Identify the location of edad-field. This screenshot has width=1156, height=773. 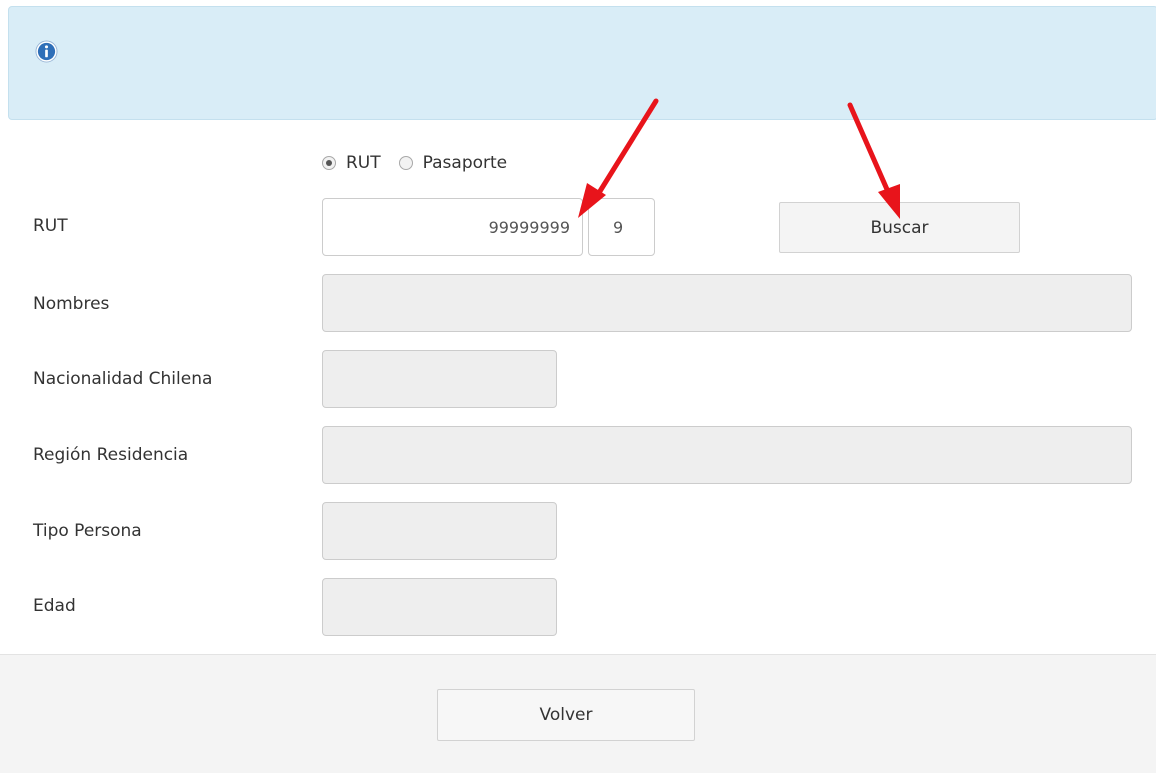
(439, 607).